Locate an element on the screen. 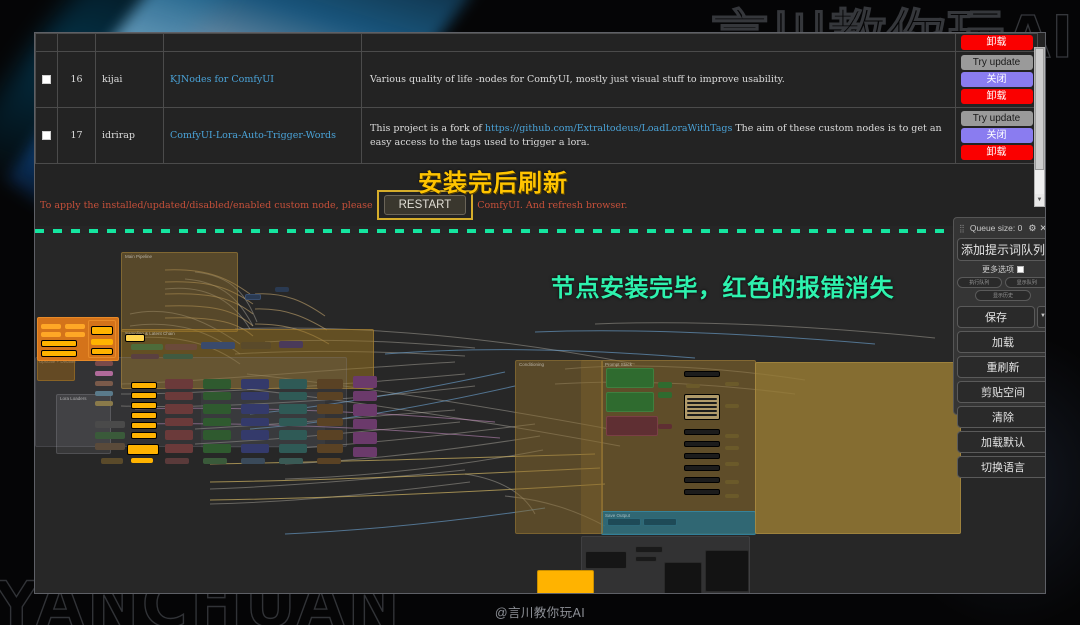  load-button: 加载 is located at coordinates (1001, 342).